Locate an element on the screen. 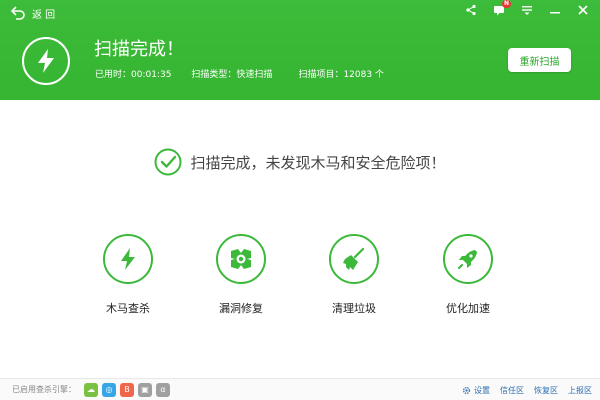 The height and width of the screenshot is (400, 600). avira-engine-icon: α is located at coordinates (163, 389).